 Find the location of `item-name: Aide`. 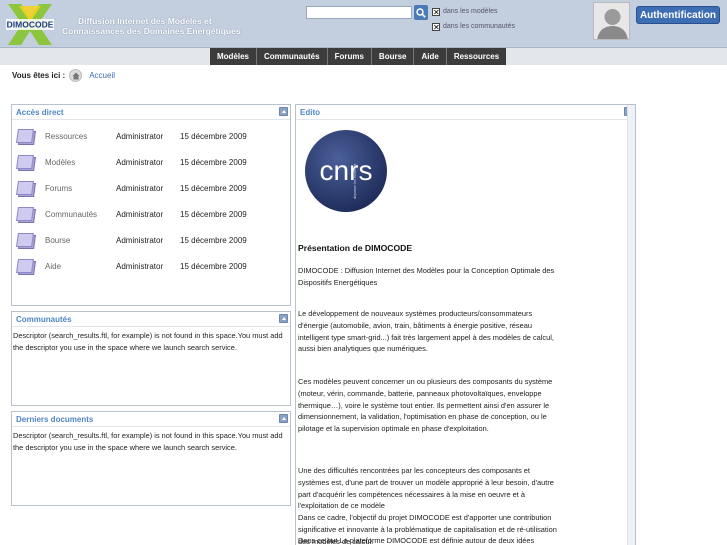

item-name: Aide is located at coordinates (80, 267).